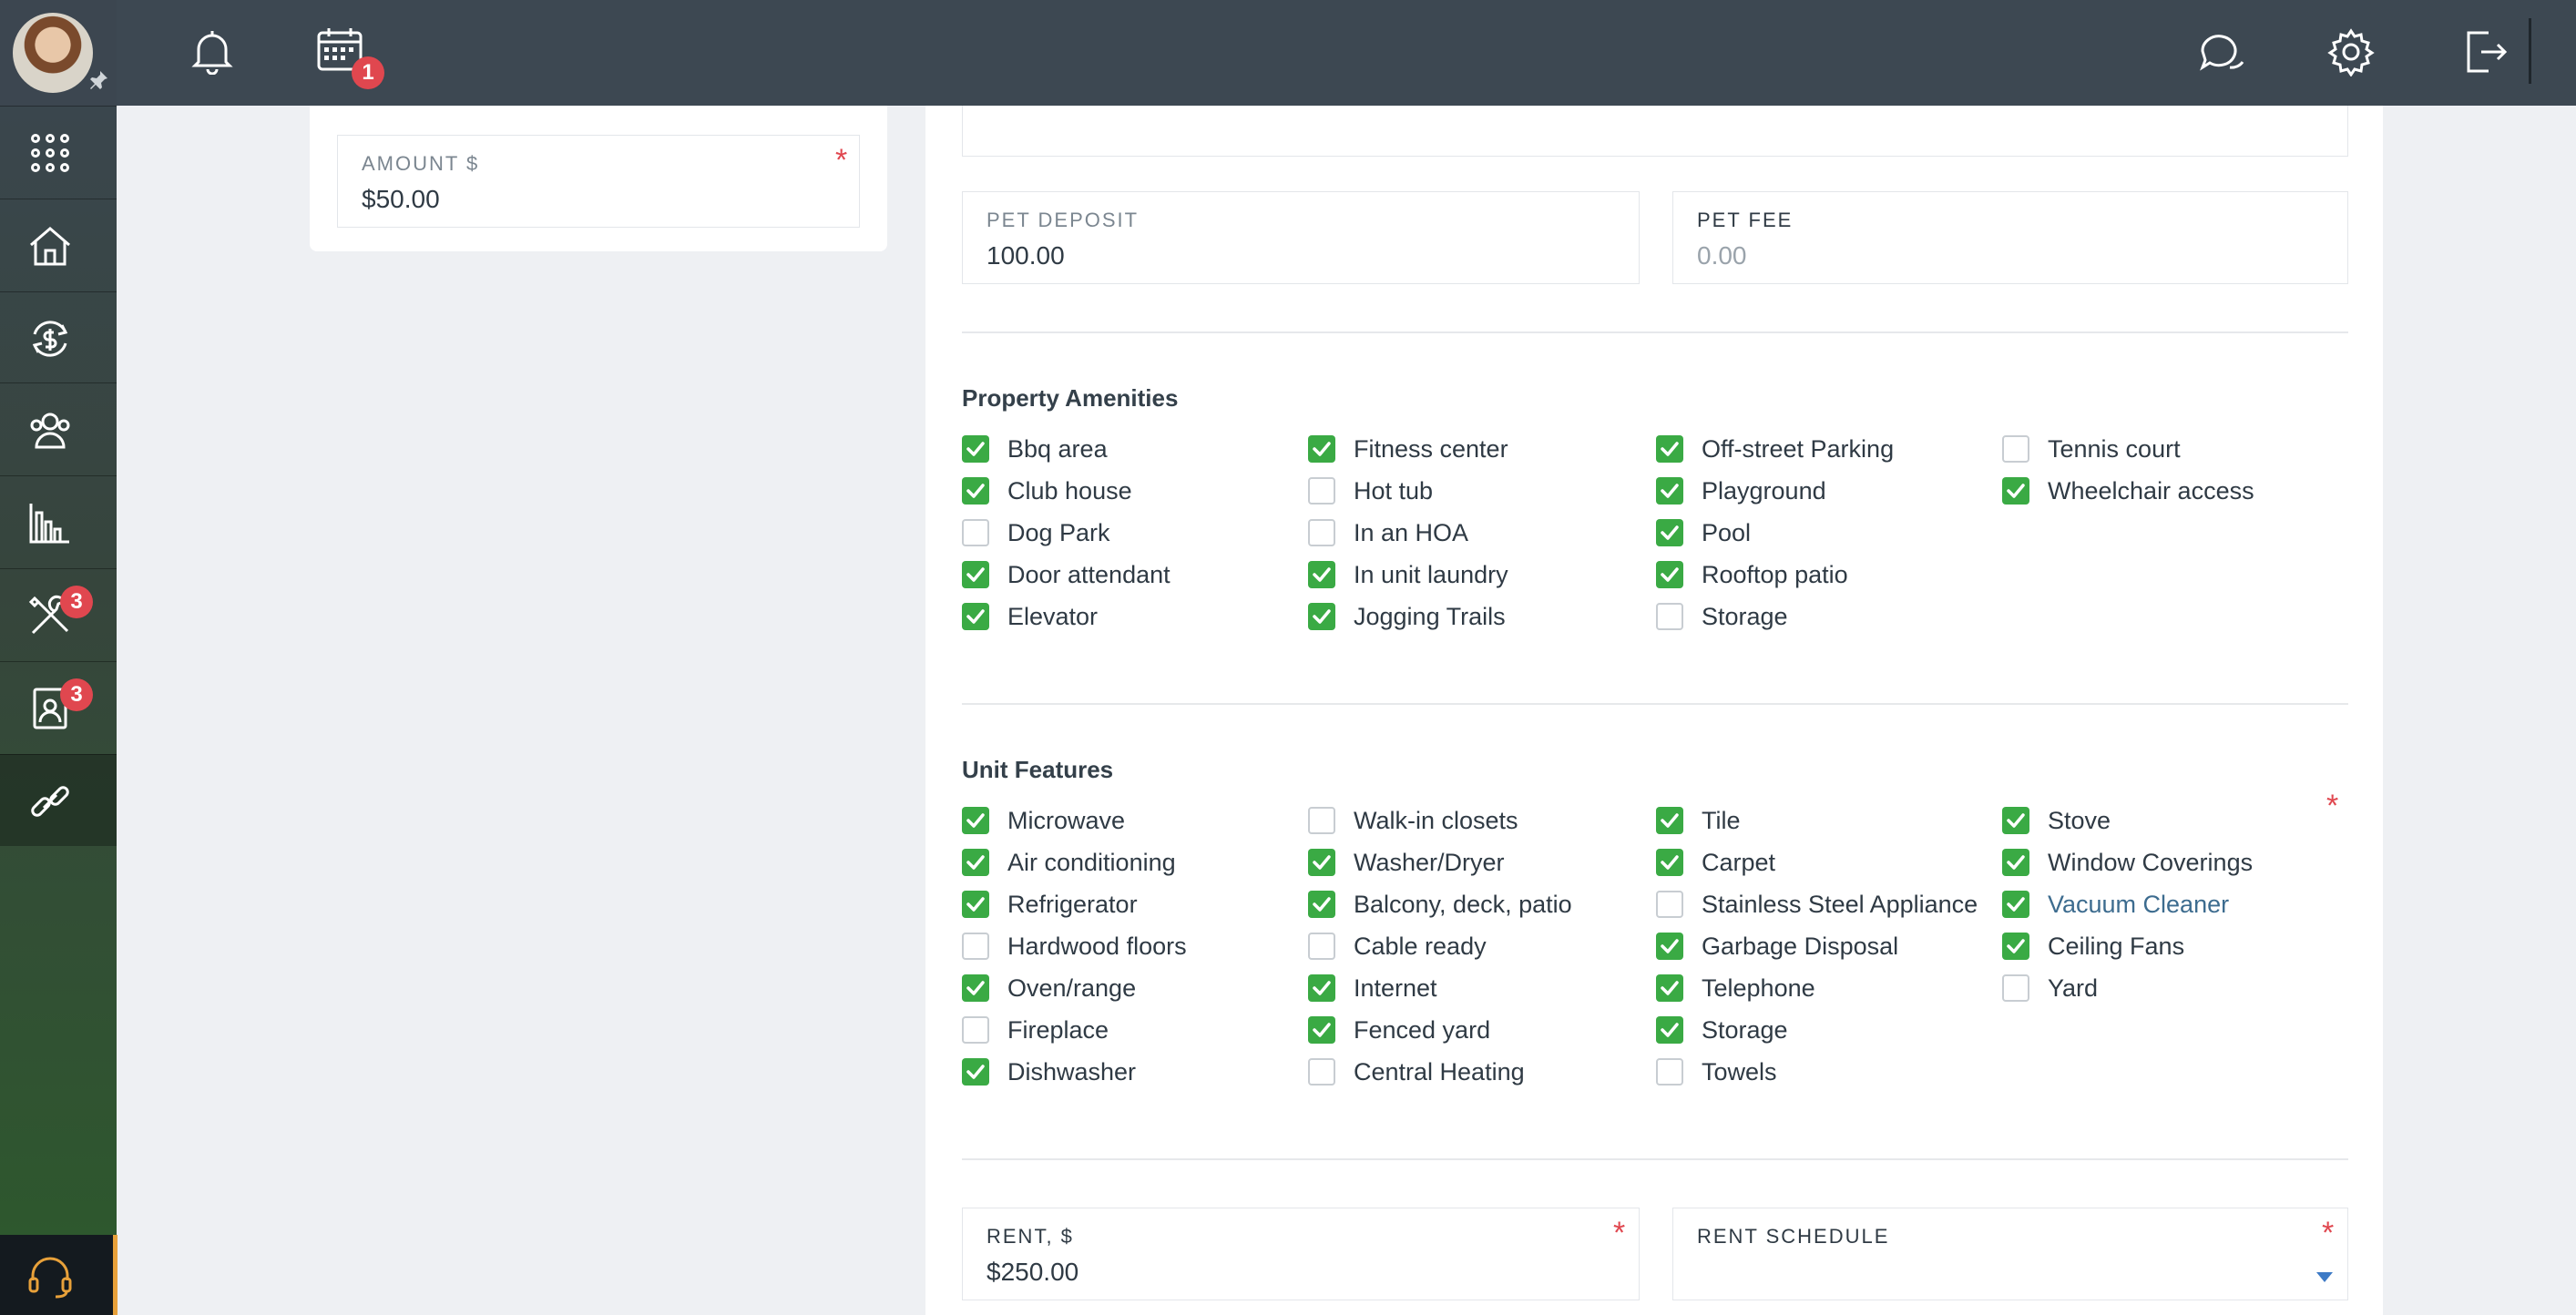  What do you see at coordinates (1130, 990) in the screenshot?
I see `checkbox-item: Oven/range` at bounding box center [1130, 990].